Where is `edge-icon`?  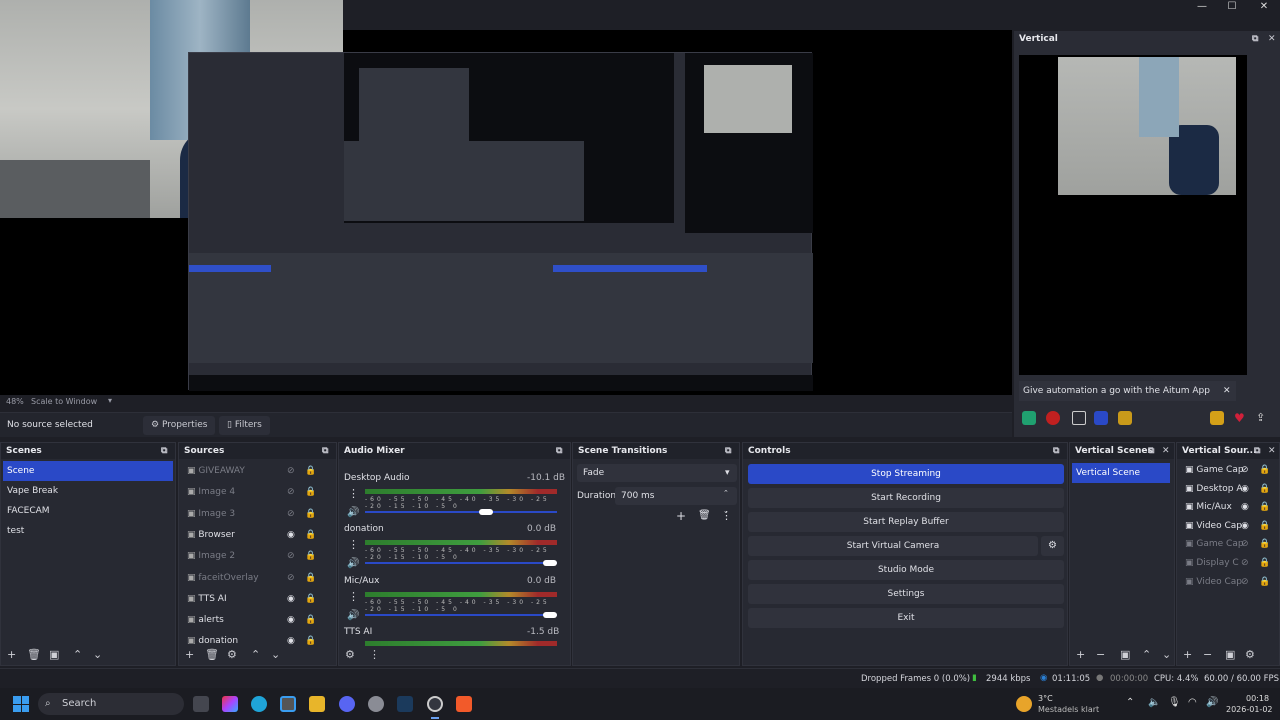
edge-icon is located at coordinates (259, 704).